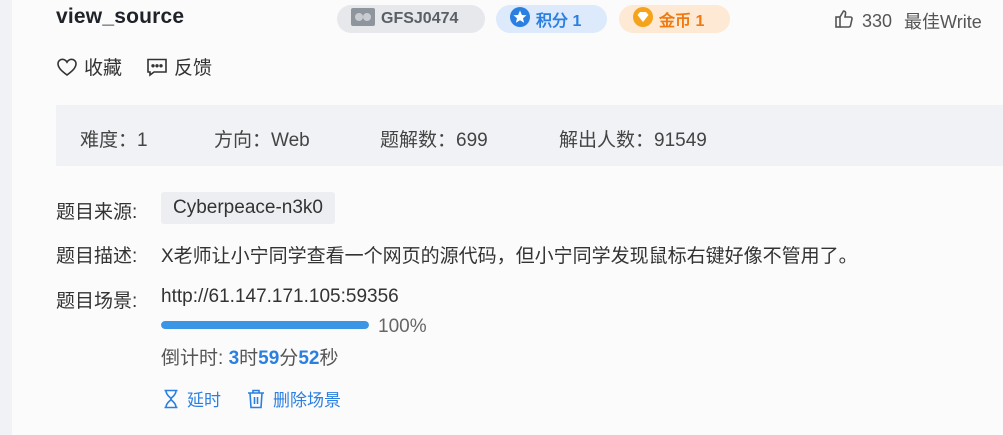 The width and height of the screenshot is (1003, 435). Describe the element at coordinates (309, 358) in the screenshot. I see `countdown-seconds: 52` at that location.